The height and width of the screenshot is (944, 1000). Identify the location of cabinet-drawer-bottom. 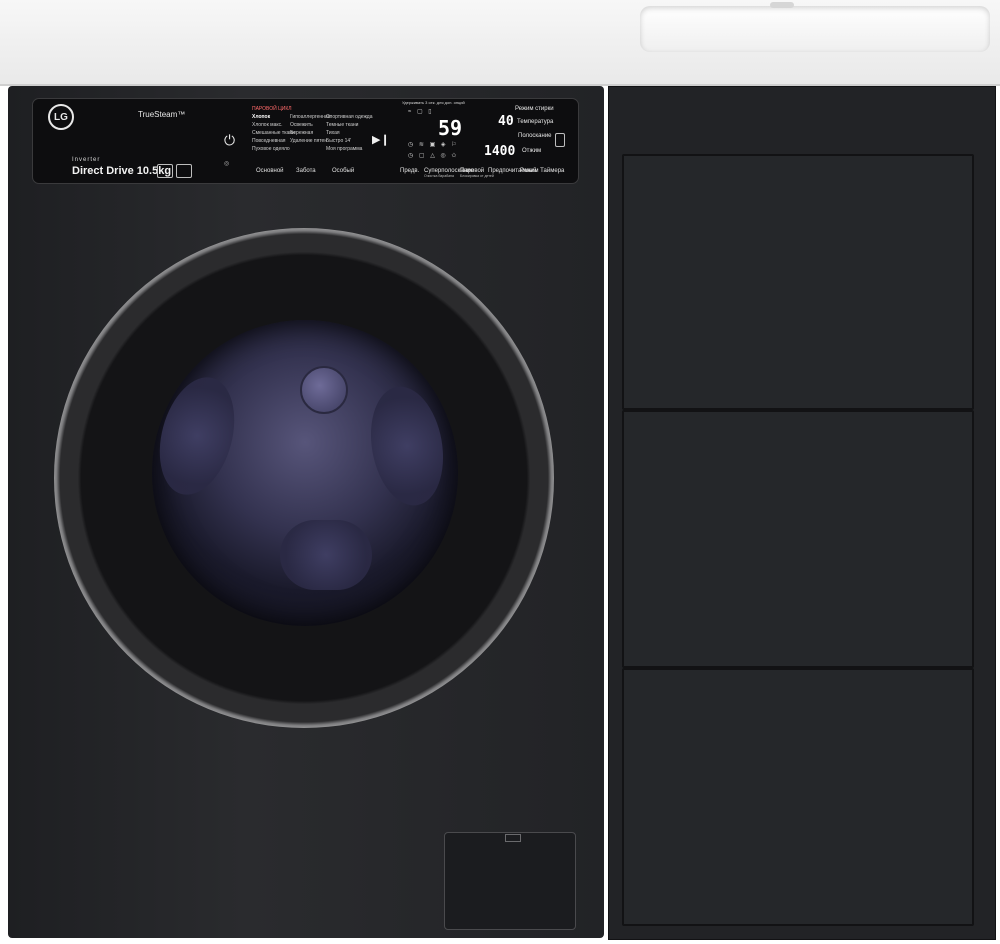
(798, 797).